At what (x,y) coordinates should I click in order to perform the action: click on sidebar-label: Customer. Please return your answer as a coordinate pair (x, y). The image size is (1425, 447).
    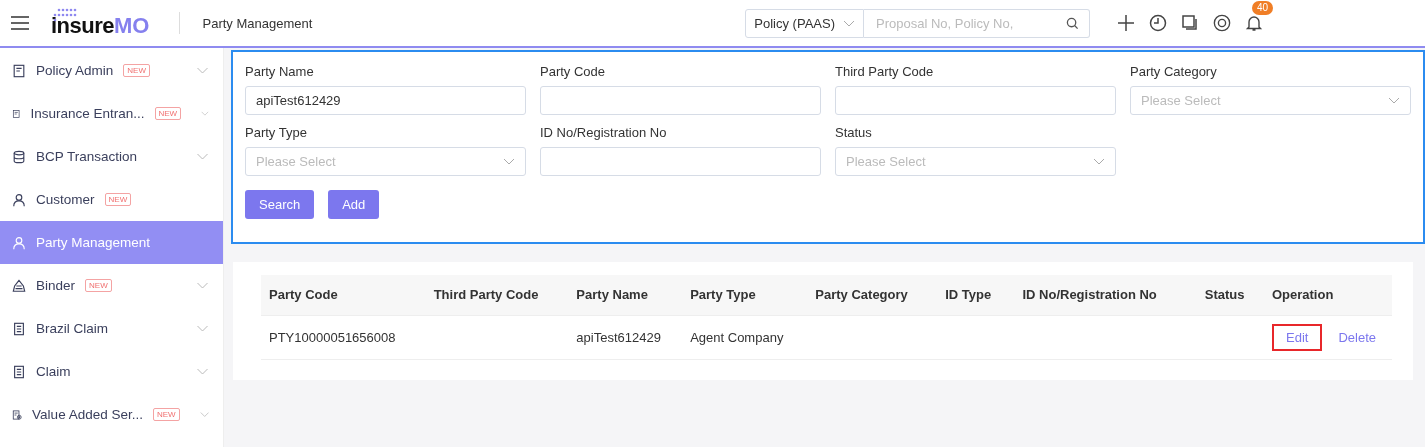
    Looking at the image, I should click on (65, 199).